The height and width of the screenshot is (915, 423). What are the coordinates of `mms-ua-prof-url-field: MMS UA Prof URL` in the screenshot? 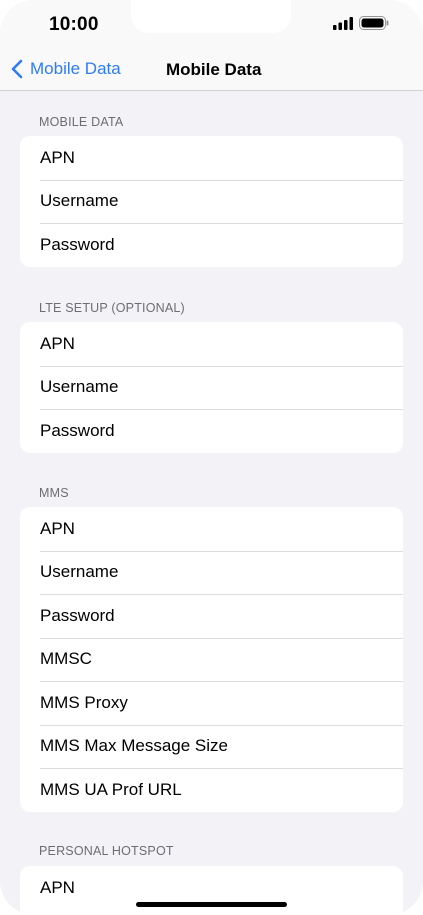 It's located at (211, 790).